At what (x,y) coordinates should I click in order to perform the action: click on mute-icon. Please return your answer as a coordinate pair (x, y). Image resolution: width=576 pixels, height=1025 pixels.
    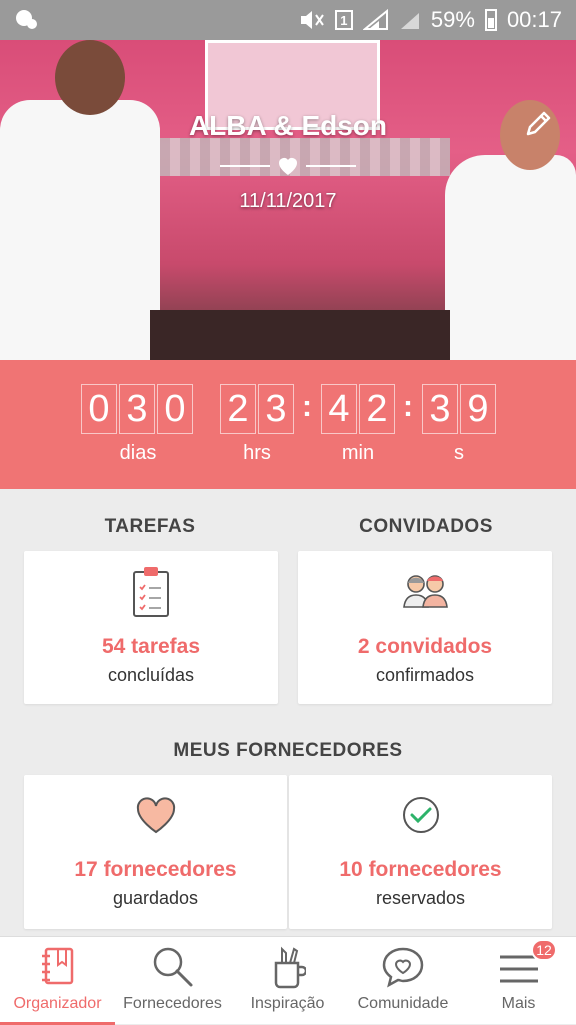
    Looking at the image, I should click on (312, 20).